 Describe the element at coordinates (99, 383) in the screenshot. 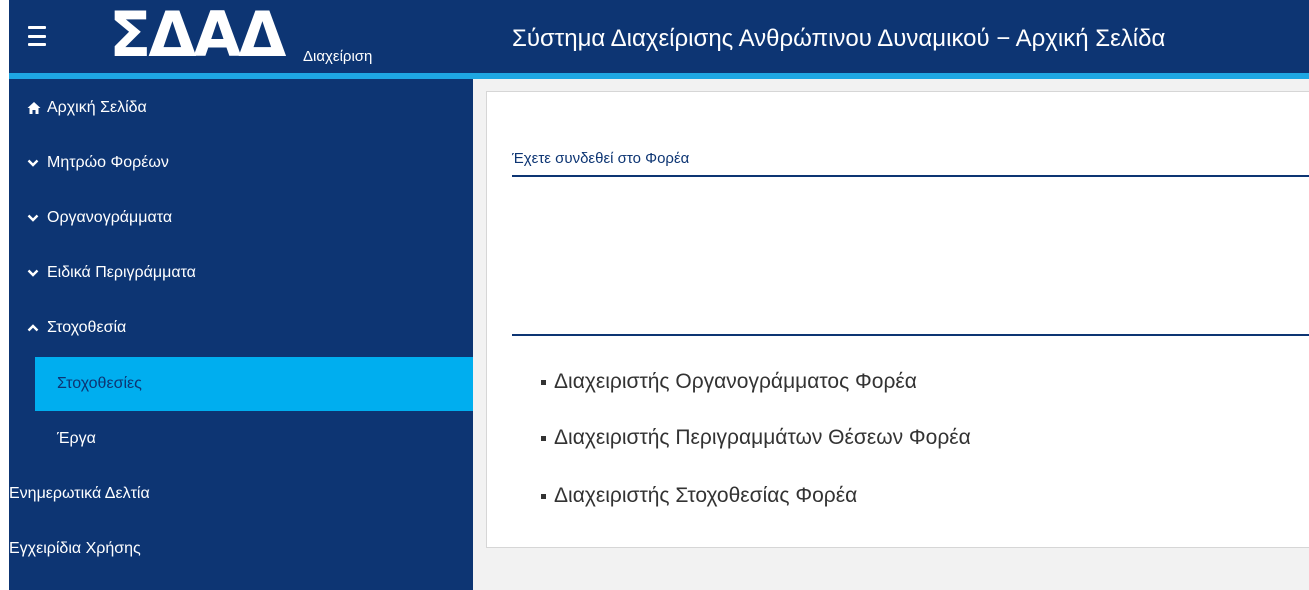

I see `sidebar-item-label: Στοχοθεσίες` at that location.